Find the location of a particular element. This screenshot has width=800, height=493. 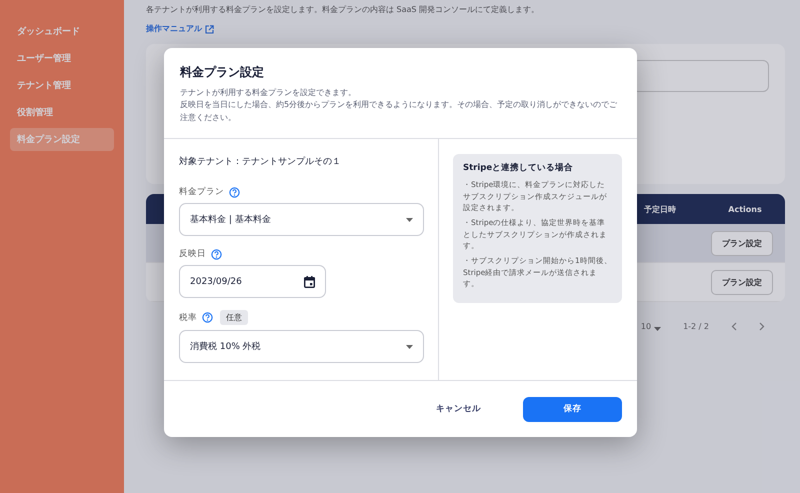

sidebar-item: 役割管理 is located at coordinates (62, 112).